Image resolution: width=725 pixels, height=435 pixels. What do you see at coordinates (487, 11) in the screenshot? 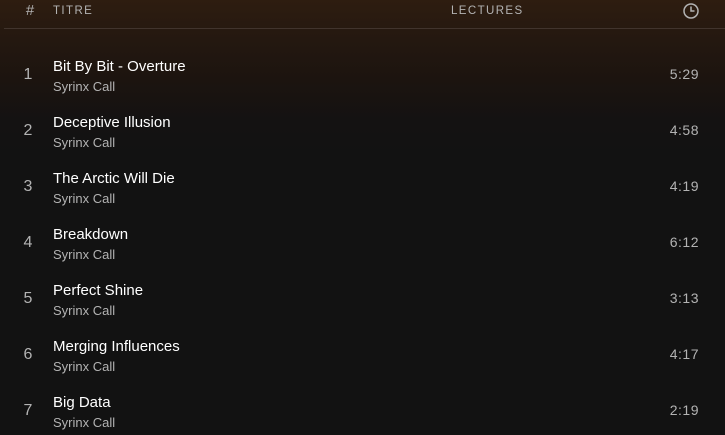
I see `column-header-plays: LECTURES` at bounding box center [487, 11].